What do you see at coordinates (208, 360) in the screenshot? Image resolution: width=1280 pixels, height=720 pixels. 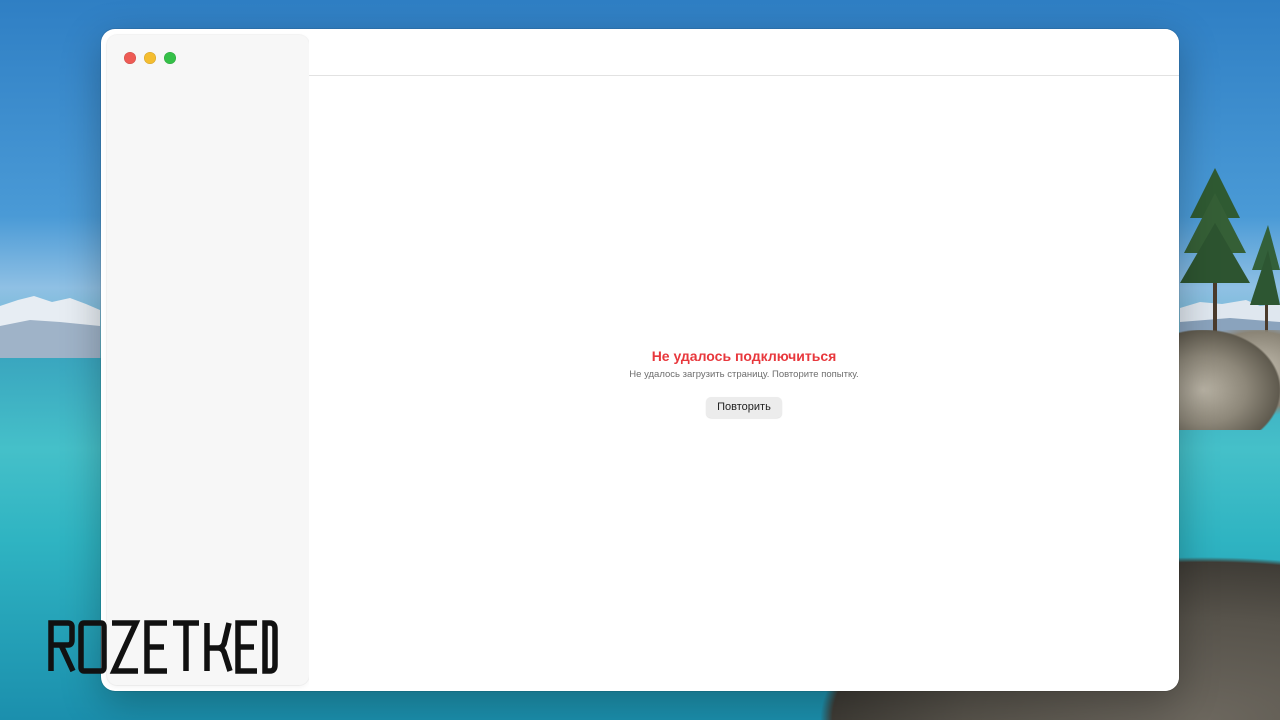 I see `sidebar` at bounding box center [208, 360].